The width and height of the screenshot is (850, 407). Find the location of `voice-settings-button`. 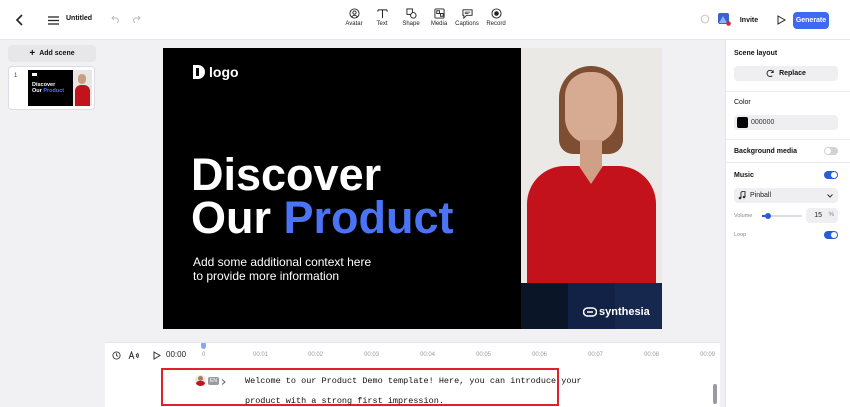

voice-settings-button is located at coordinates (133, 355).